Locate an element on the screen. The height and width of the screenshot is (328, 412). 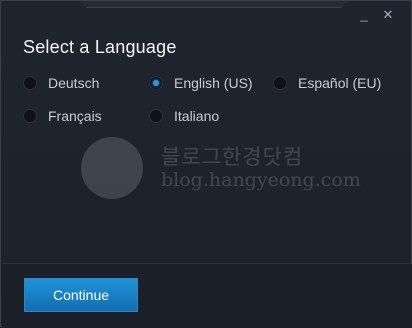
language-option-espanol-eu: Español (EU) is located at coordinates (327, 83).